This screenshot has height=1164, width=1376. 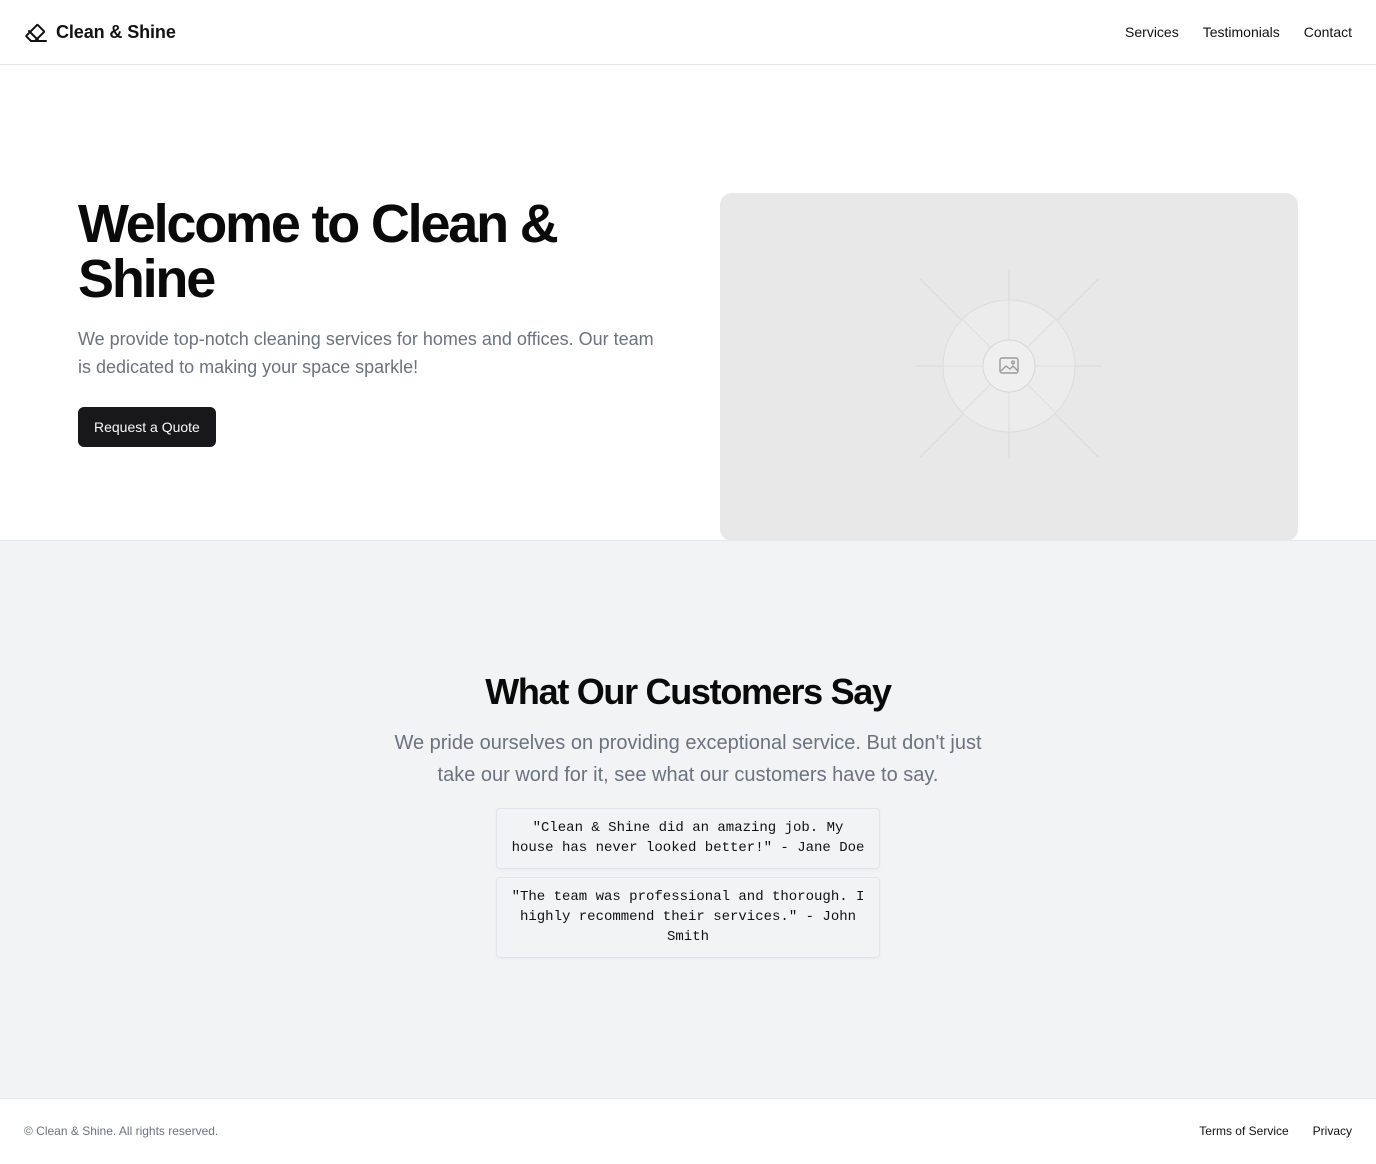 I want to click on copyright-text: © Clean & Shine. All rights reserved., so click(x=121, y=1131).